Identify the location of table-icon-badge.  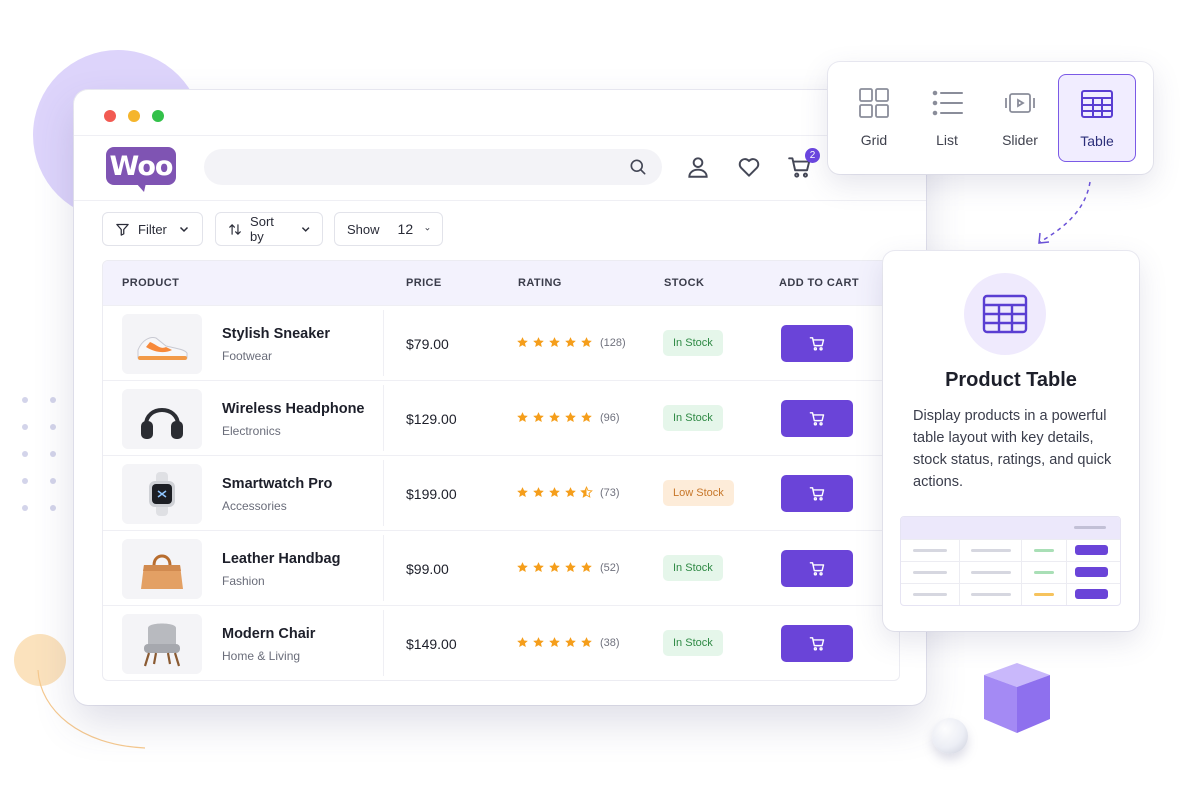
(1005, 314).